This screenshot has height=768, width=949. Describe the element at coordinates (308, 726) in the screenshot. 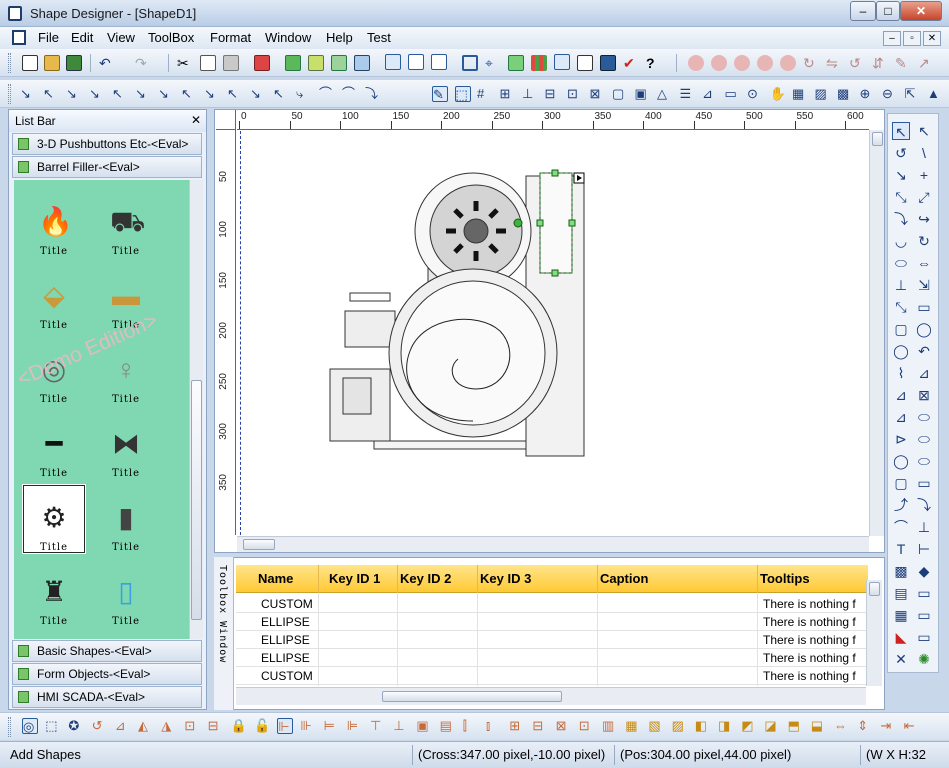

I see `align-icon: ⊪` at that location.